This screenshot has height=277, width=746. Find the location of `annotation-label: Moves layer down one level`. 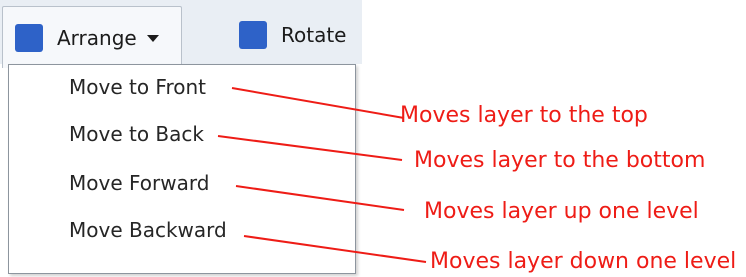

annotation-label: Moves layer down one level is located at coordinates (583, 261).